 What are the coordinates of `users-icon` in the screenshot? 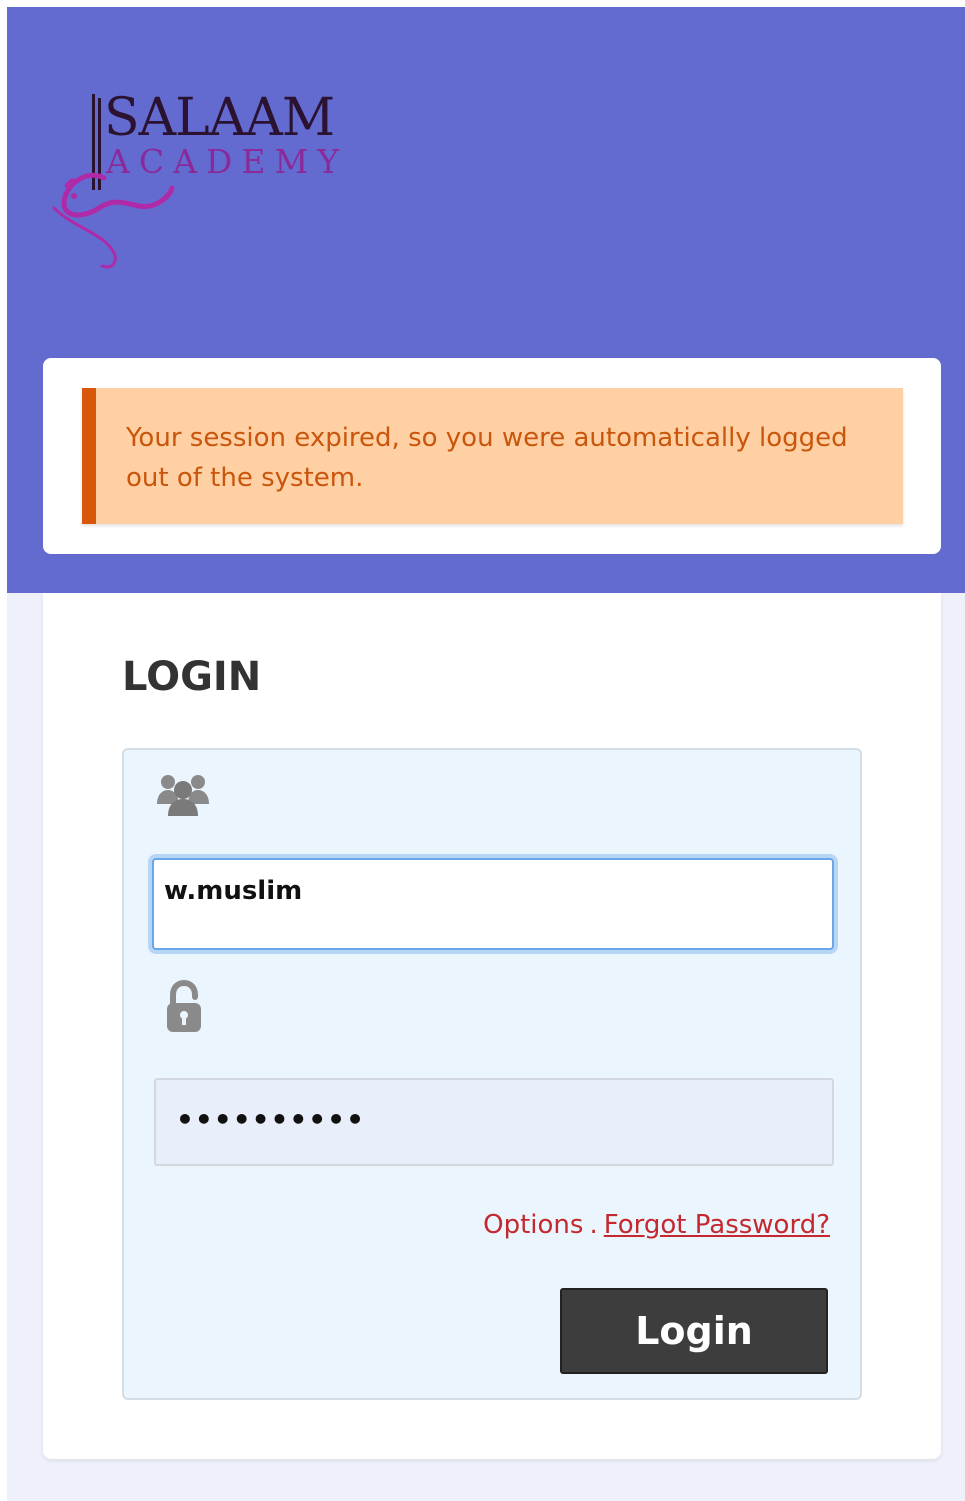 It's located at (183, 795).